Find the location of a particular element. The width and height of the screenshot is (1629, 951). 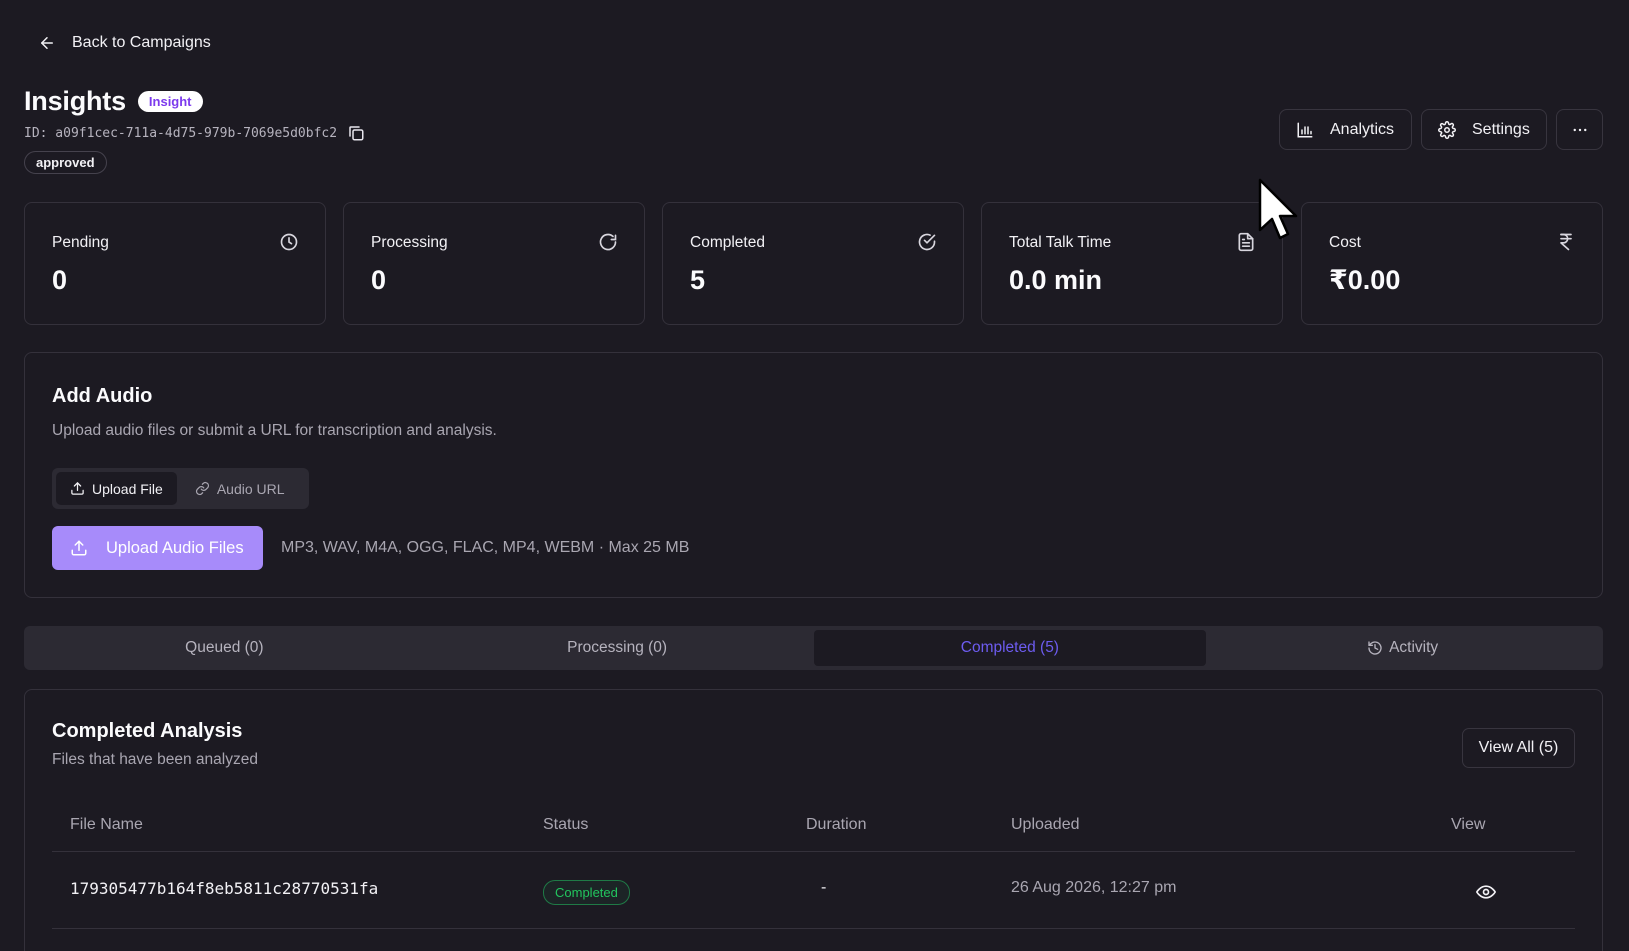

bar-chart-icon is located at coordinates (1305, 129).